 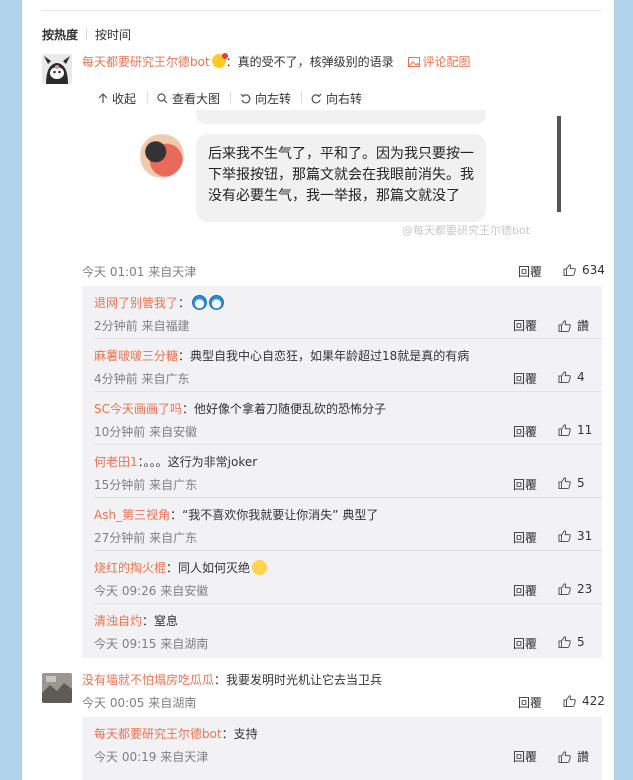 I want to click on sort-tabs: 按热度 按时间, so click(x=86, y=34).